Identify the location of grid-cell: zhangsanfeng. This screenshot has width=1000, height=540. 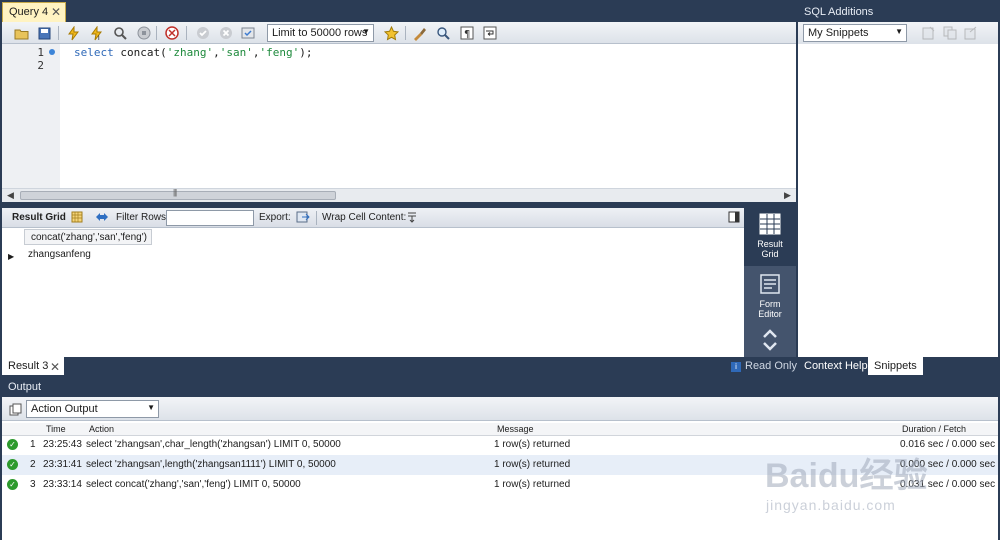
(59, 254).